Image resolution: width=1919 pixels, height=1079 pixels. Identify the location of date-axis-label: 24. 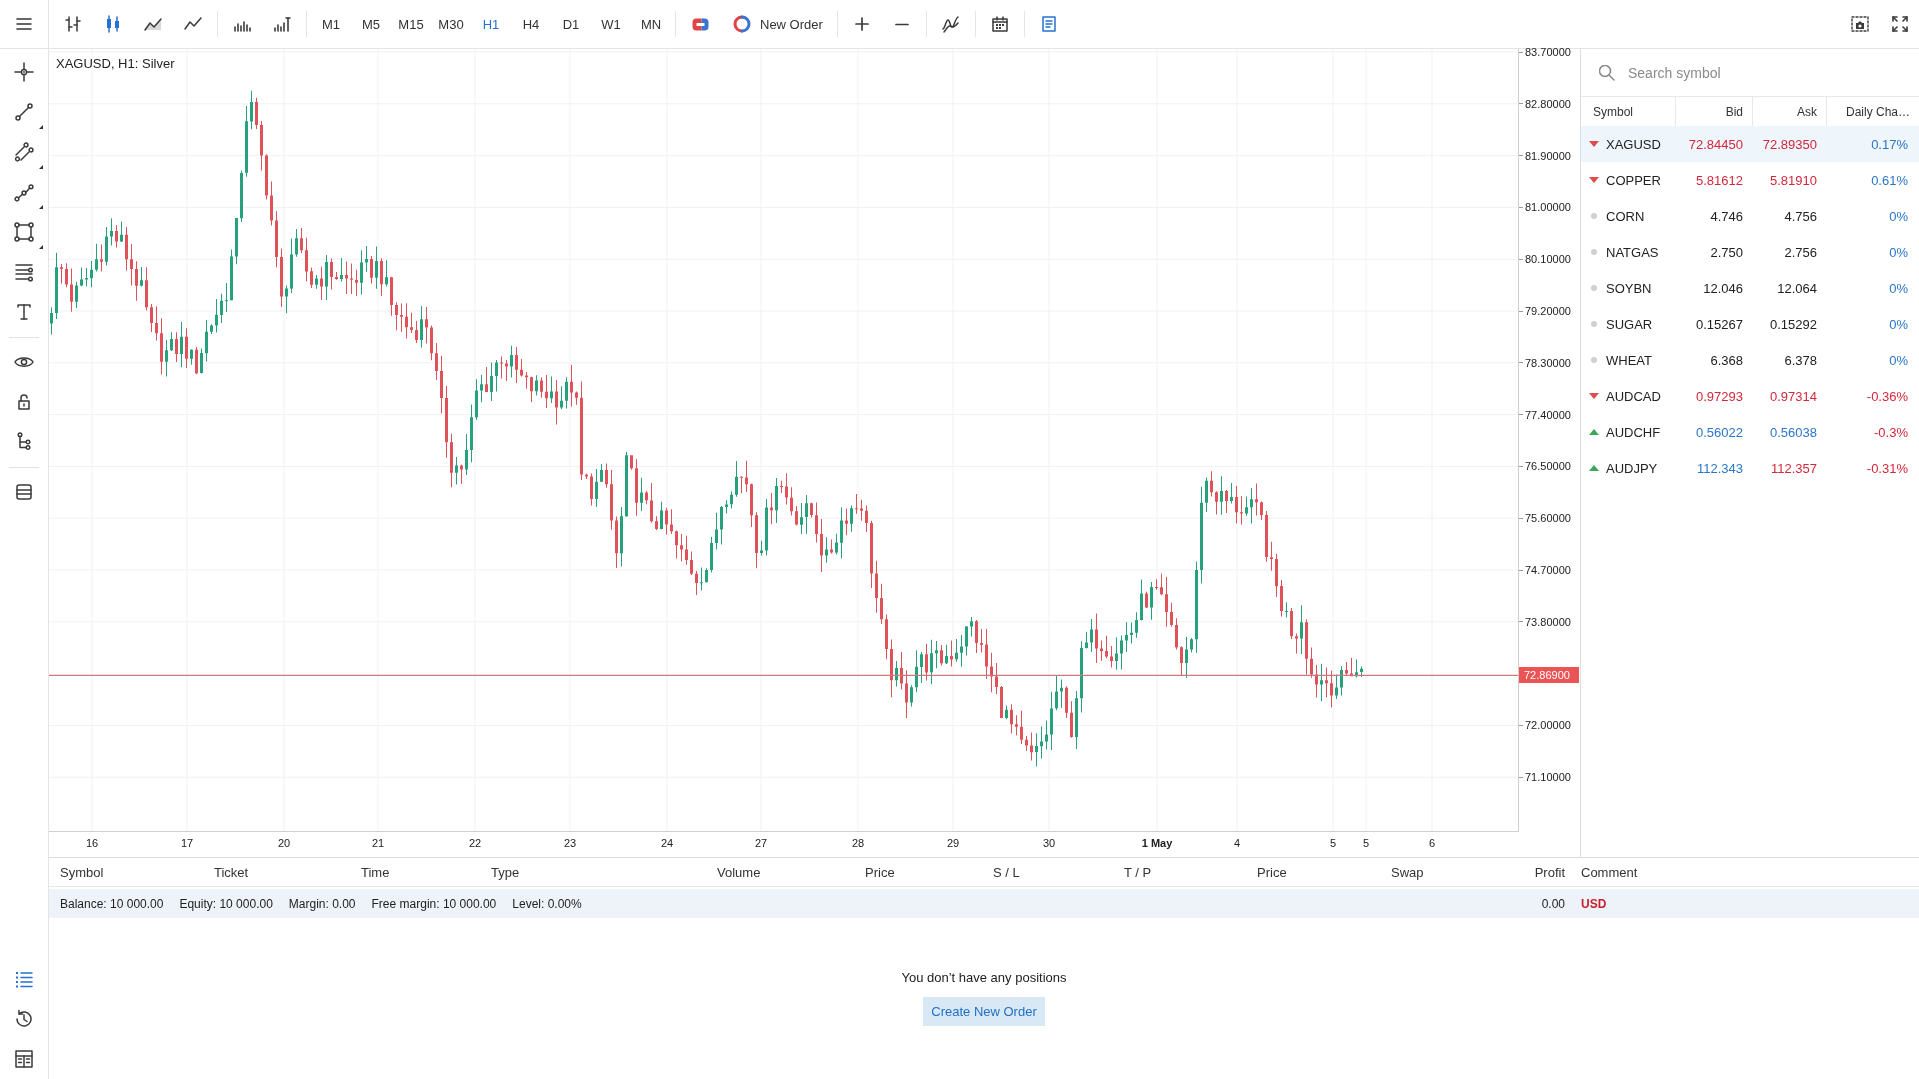
(667, 843).